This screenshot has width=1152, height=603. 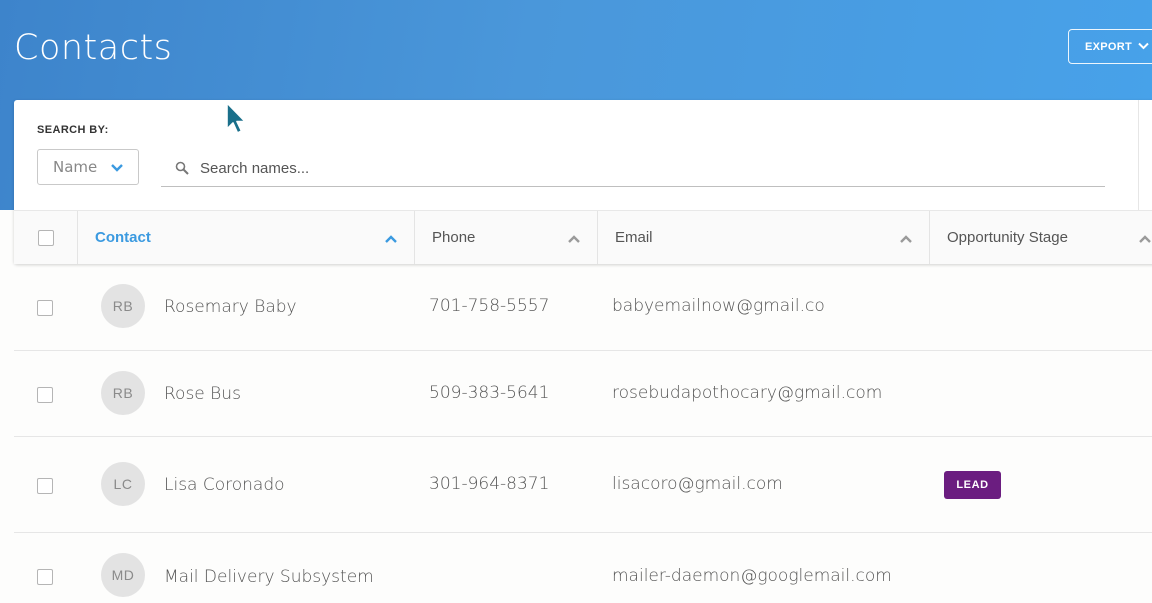 What do you see at coordinates (182, 168) in the screenshot?
I see `search-icon` at bounding box center [182, 168].